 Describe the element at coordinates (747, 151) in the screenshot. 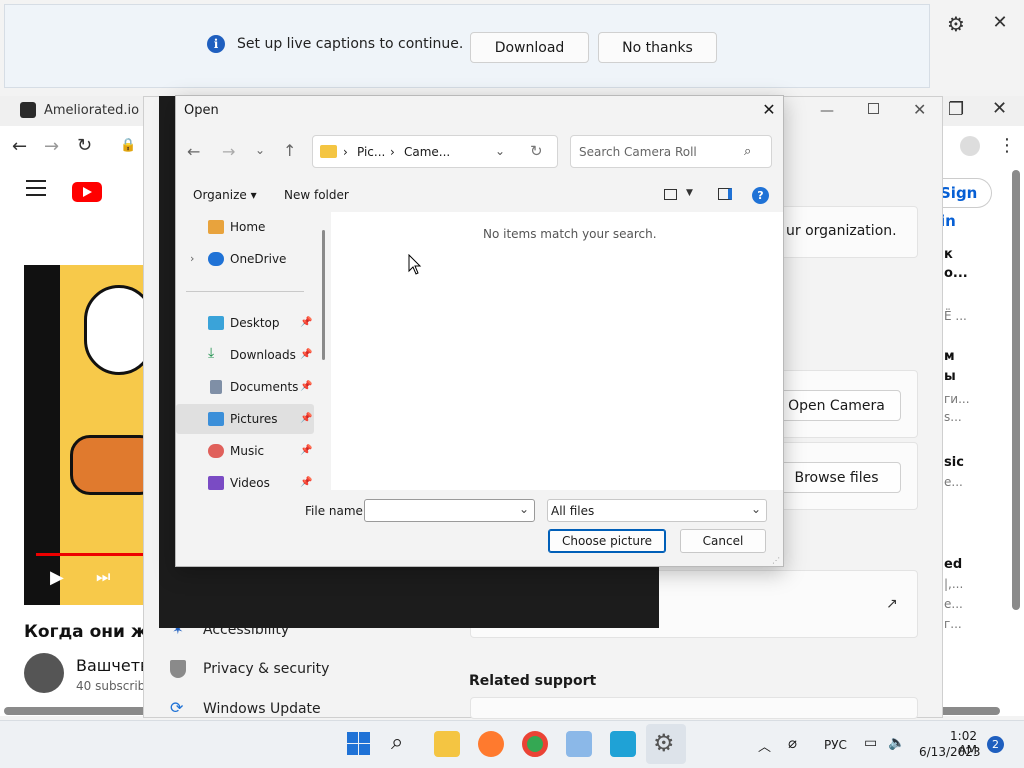

I see `search-icon: ⌕` at that location.